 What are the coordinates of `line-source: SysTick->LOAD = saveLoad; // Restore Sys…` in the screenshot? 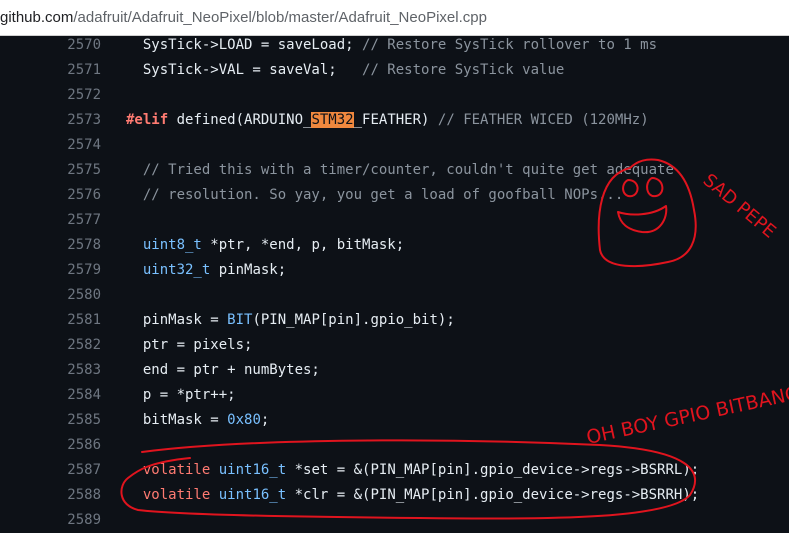 It's located at (391, 45).